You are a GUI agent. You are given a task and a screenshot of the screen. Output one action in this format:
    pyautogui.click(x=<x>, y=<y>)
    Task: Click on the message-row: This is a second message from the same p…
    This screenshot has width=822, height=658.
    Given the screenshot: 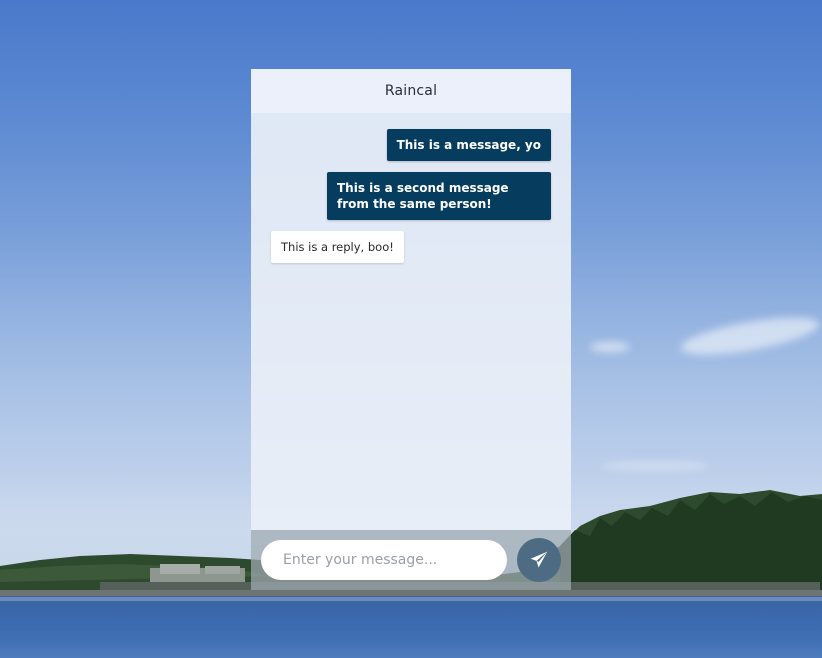 What is the action you would take?
    pyautogui.click(x=411, y=196)
    